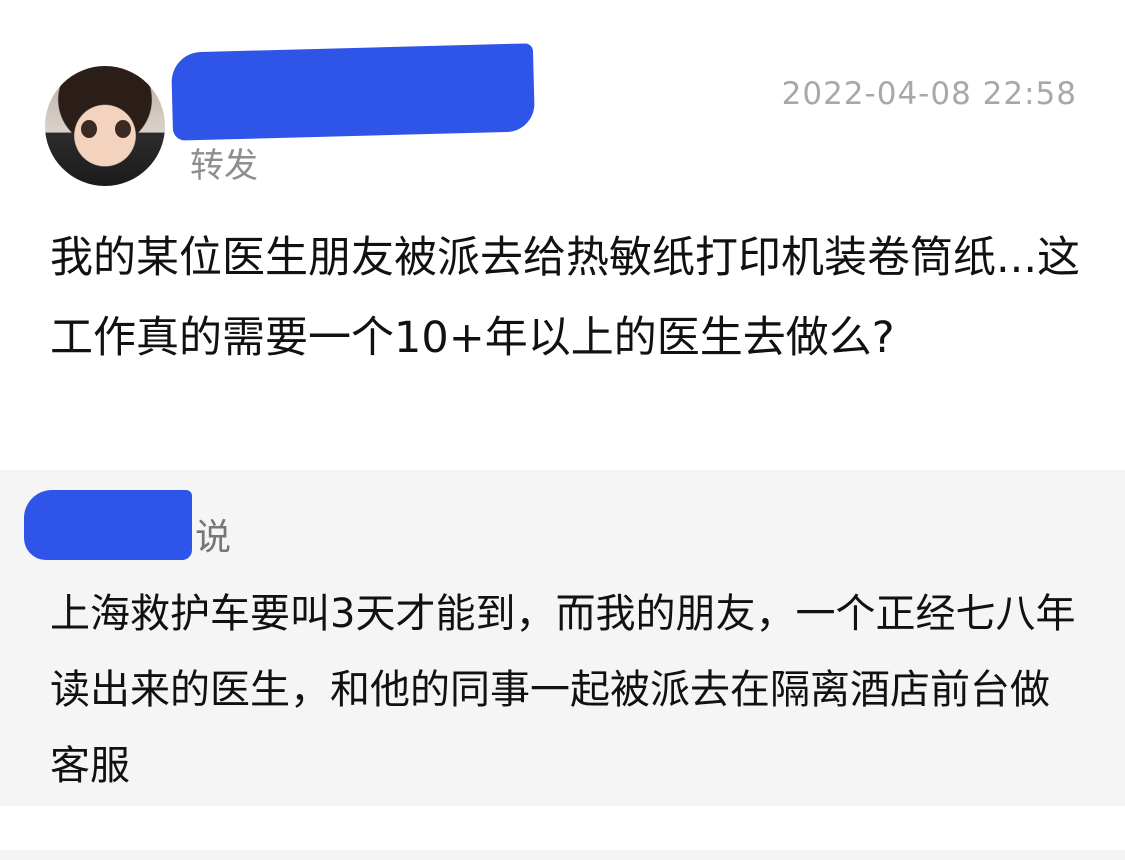 This screenshot has height=860, width=1125. I want to click on redacted-quoted-username, so click(108, 525).